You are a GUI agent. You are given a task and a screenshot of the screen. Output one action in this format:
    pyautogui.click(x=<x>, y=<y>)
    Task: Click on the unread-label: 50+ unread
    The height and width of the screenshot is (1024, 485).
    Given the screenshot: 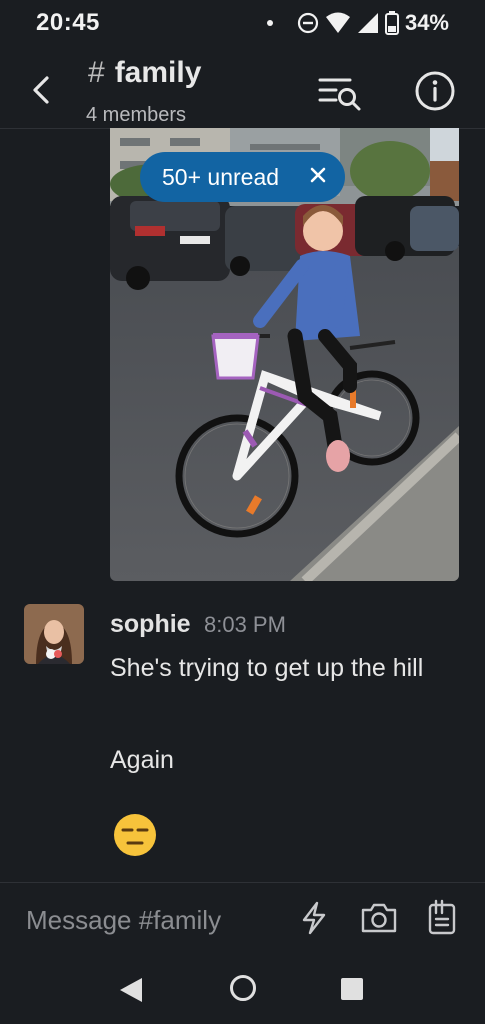 What is the action you would take?
    pyautogui.click(x=221, y=176)
    